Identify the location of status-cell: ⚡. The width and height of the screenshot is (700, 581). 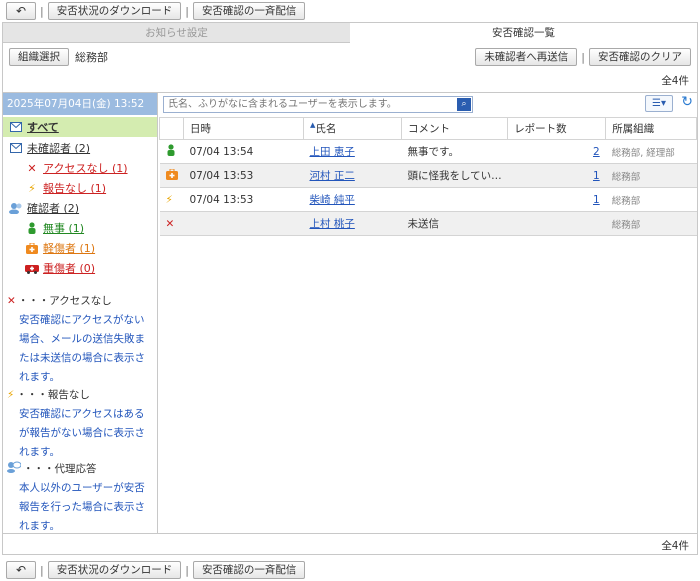
(171, 199).